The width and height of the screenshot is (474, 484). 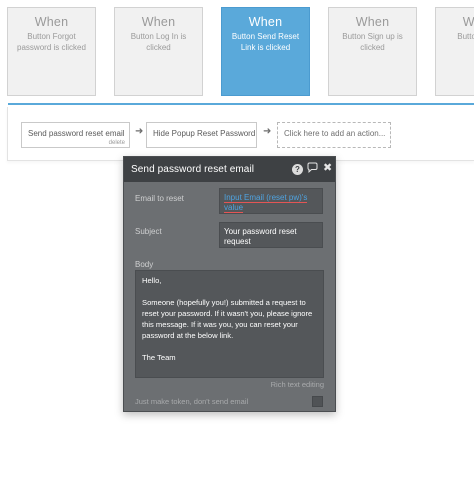 I want to click on action-step-send-reset-email: Send password reset email delete, so click(x=75, y=135).